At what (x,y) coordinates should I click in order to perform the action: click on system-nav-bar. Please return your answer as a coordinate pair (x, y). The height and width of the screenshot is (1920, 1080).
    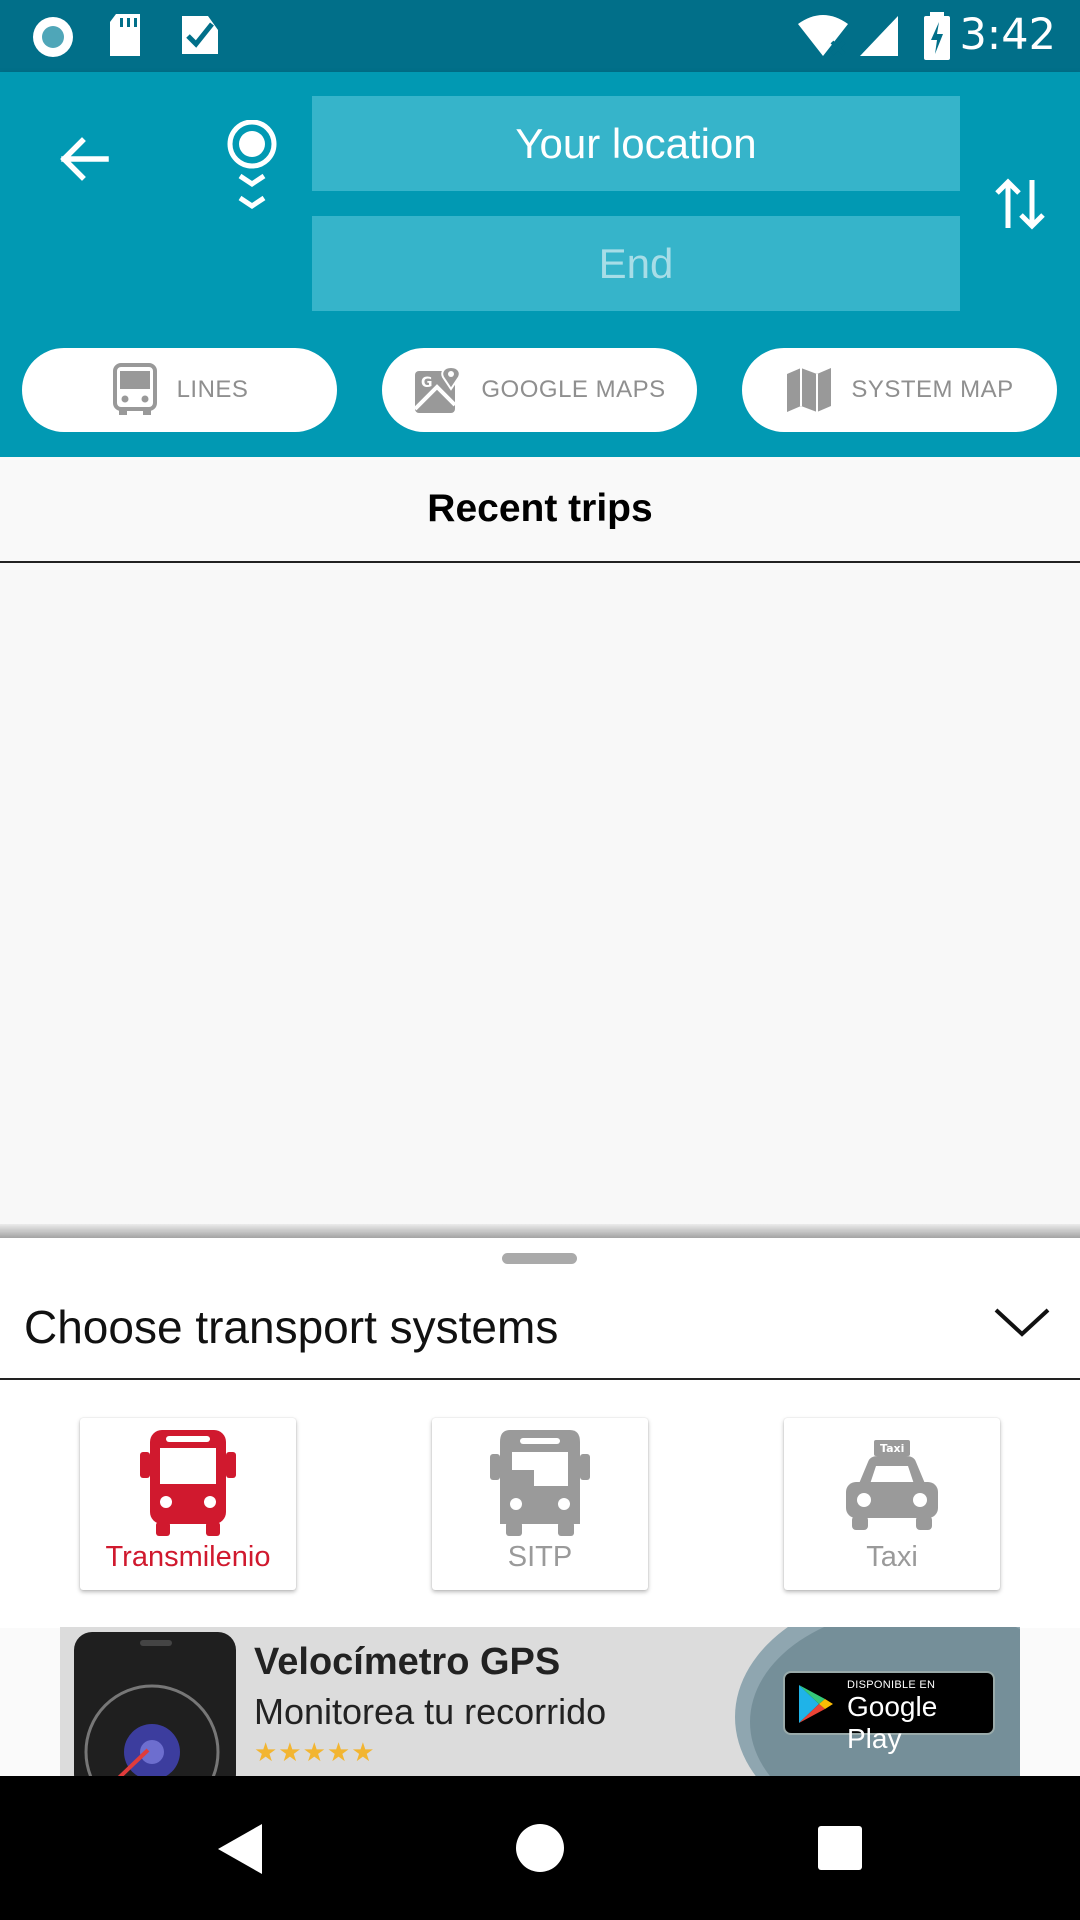
    Looking at the image, I should click on (540, 1848).